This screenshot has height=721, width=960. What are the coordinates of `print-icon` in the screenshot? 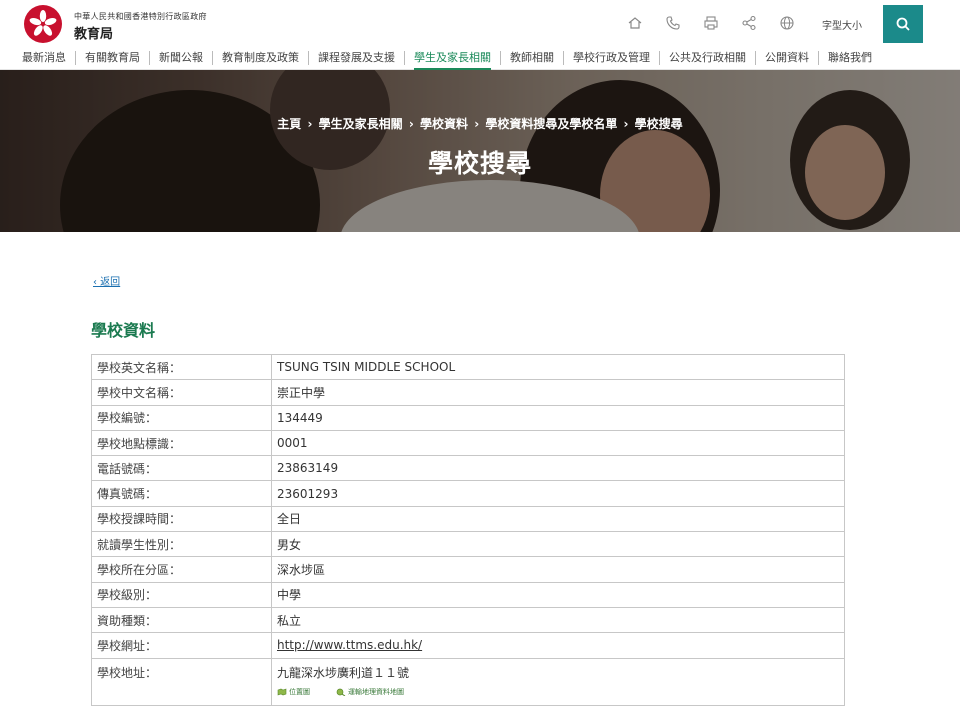 It's located at (711, 23).